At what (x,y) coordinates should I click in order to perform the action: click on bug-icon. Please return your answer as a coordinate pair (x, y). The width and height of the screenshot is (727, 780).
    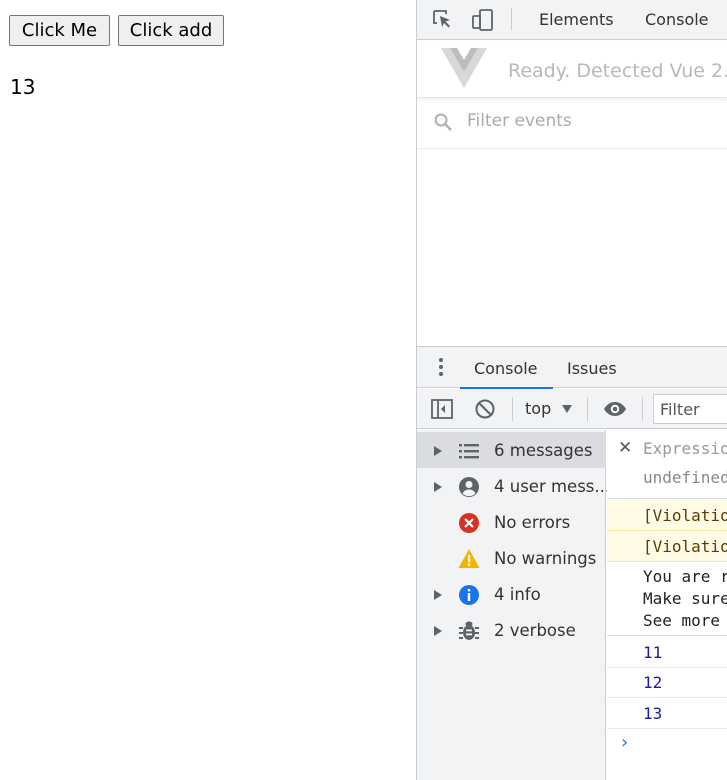
    Looking at the image, I should click on (469, 631).